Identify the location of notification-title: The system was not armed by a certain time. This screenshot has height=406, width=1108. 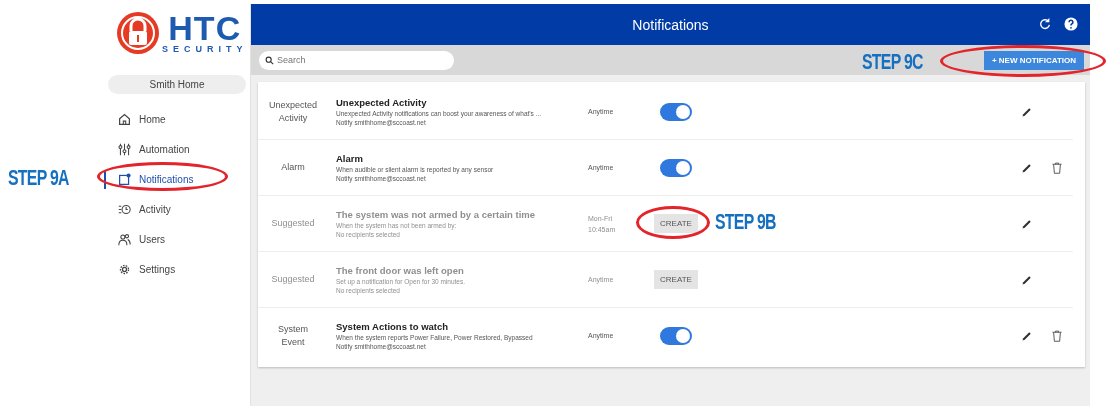
(436, 214).